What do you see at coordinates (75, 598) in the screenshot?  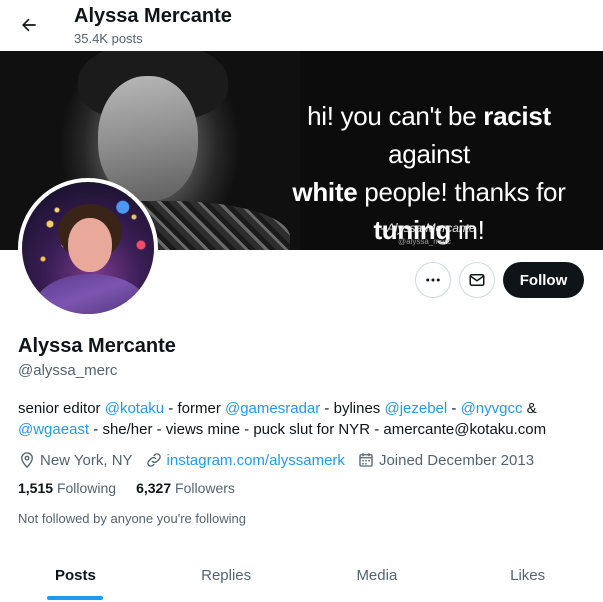 I see `active-tab-indicator` at bounding box center [75, 598].